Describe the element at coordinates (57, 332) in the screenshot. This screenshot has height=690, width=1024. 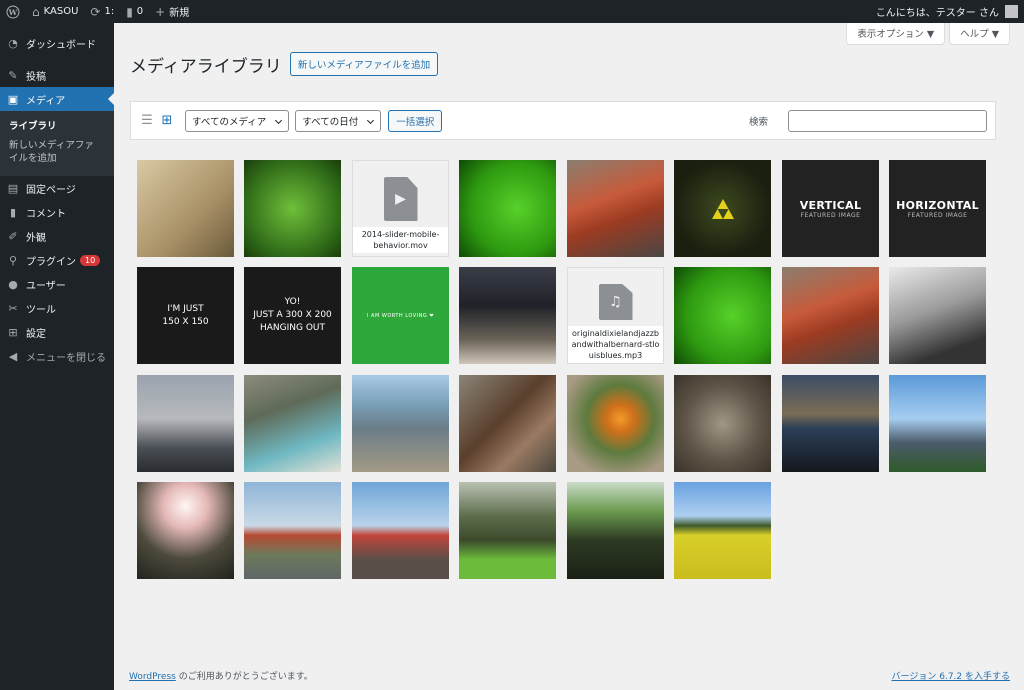
I see `sidebar-item-settings: ⊞ 設定` at that location.